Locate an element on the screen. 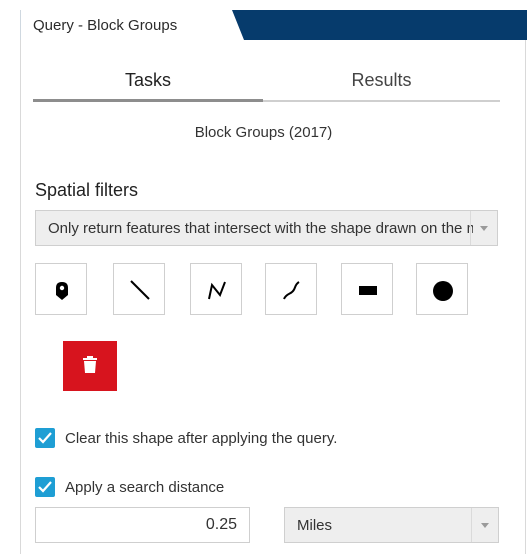 The width and height of the screenshot is (527, 554). panel-title: Query - Block Groups is located at coordinates (105, 25).